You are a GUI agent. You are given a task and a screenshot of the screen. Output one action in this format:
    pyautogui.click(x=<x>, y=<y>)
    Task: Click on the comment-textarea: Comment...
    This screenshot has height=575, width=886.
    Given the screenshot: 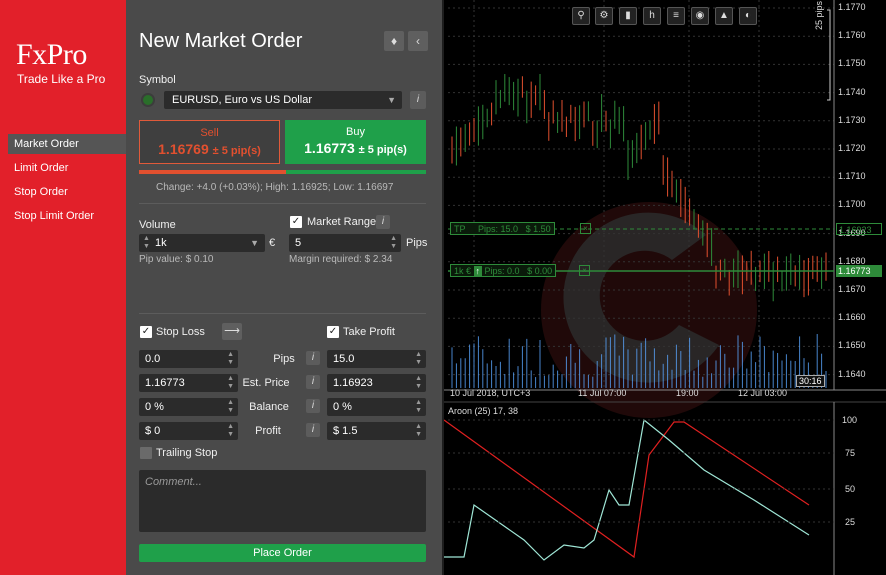 What is the action you would take?
    pyautogui.click(x=282, y=501)
    